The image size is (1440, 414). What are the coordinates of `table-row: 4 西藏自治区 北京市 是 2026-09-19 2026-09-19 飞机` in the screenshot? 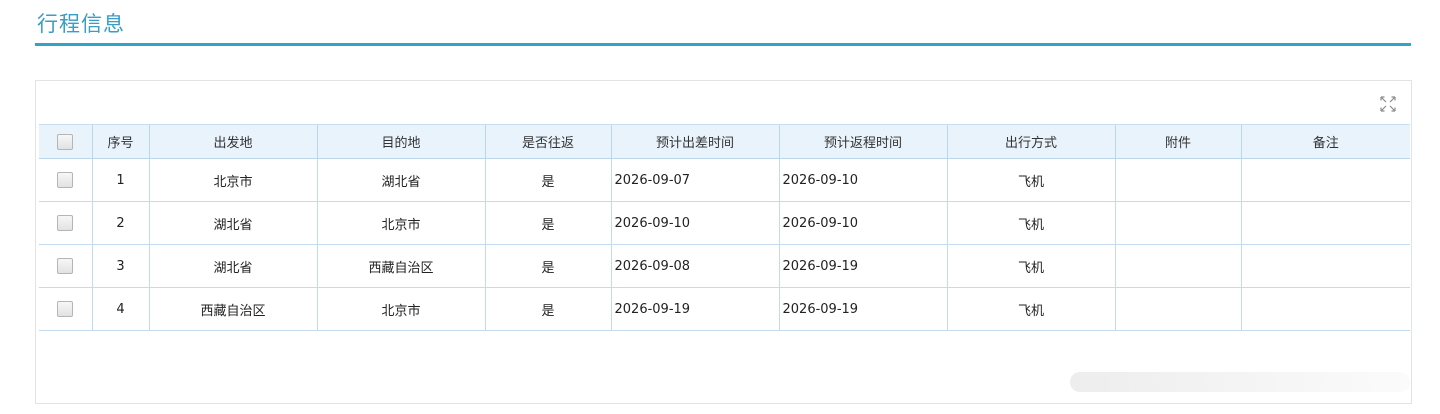 It's located at (724, 309).